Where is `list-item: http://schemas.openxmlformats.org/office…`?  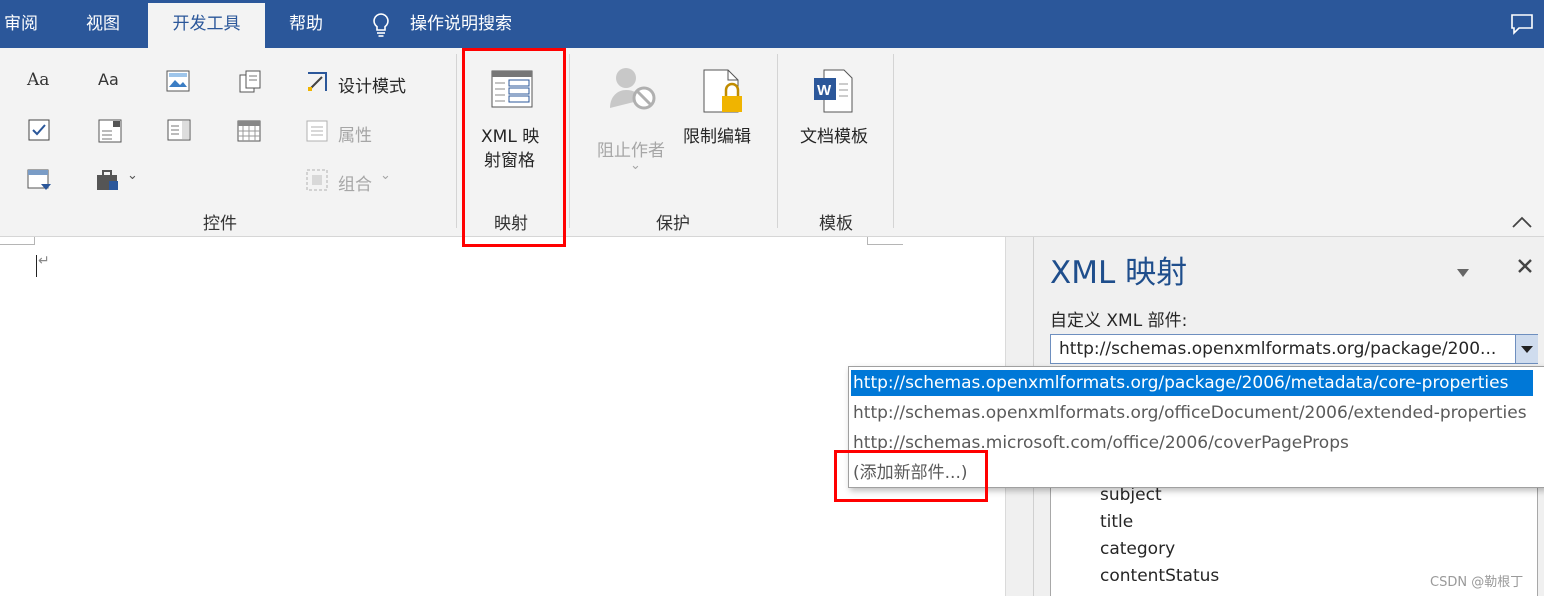 list-item: http://schemas.openxmlformats.org/office… is located at coordinates (1189, 413).